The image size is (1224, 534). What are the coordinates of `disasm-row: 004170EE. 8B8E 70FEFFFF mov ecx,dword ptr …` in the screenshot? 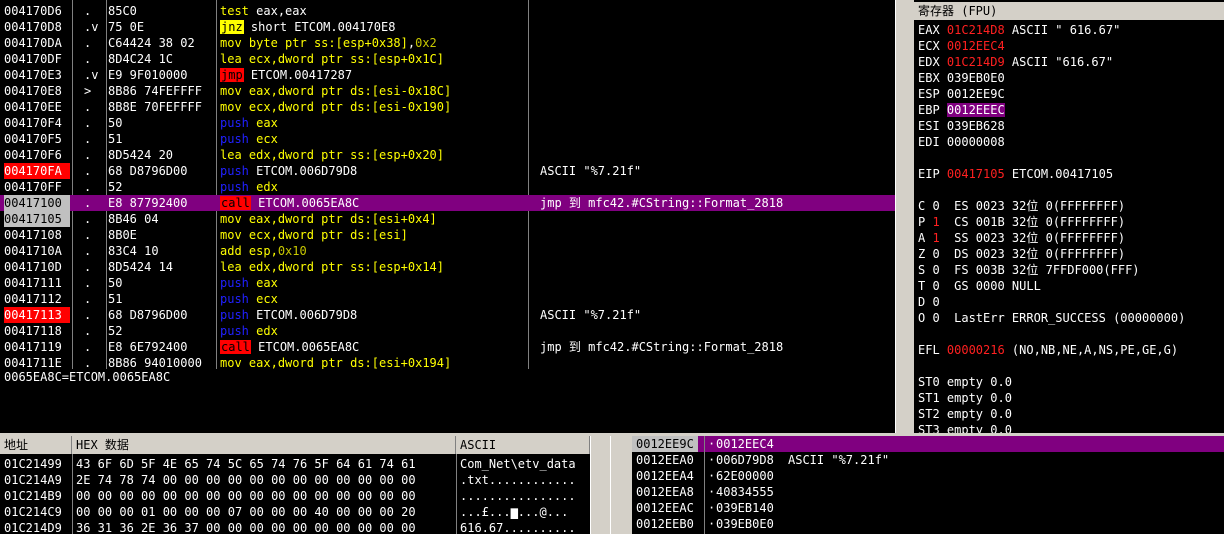 It's located at (447, 107).